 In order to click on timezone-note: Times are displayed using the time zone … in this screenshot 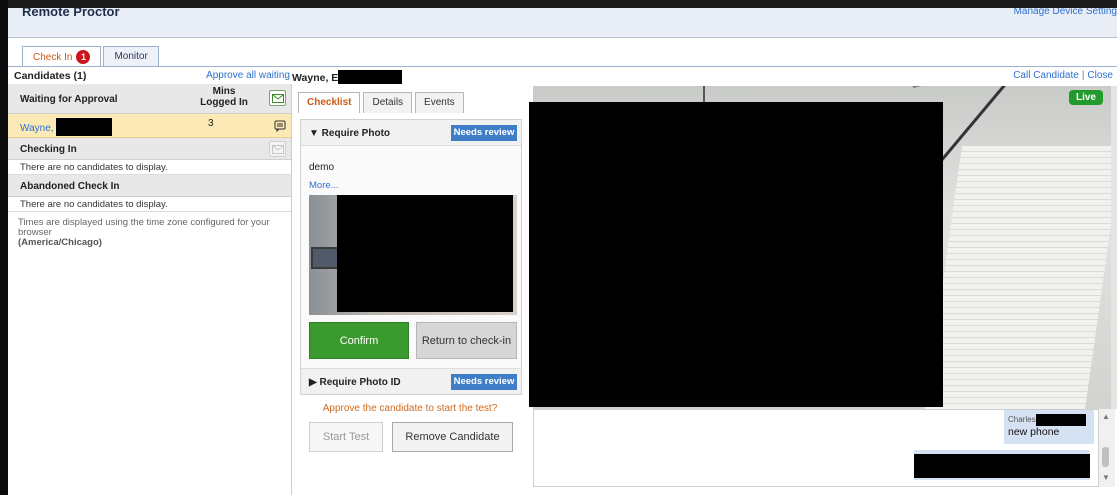, I will do `click(149, 230)`.